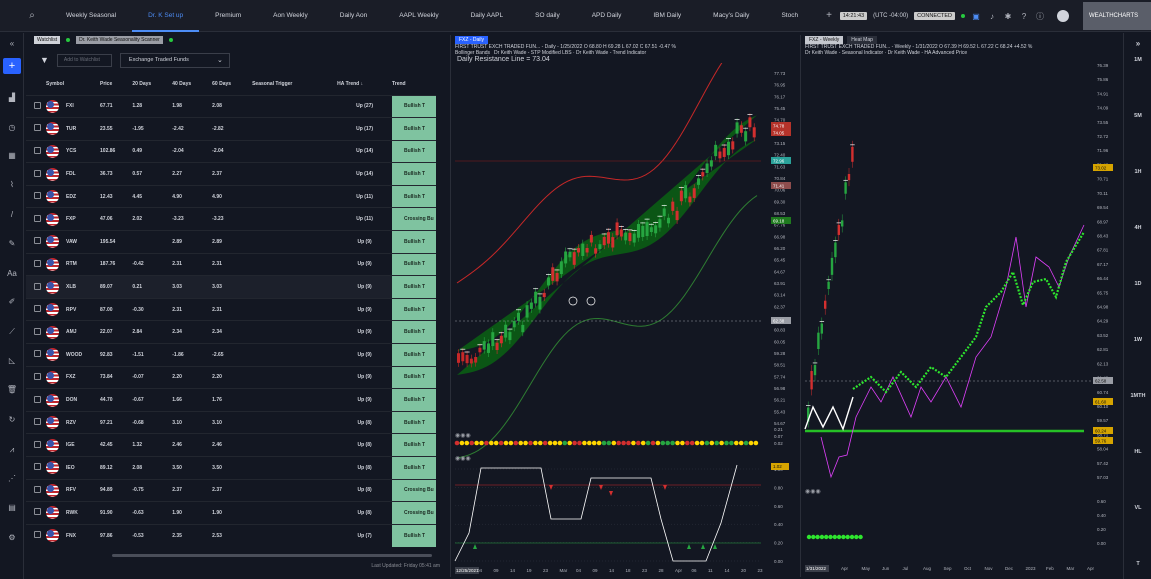  I want to click on info-icon: ⓘ, so click(1040, 16).